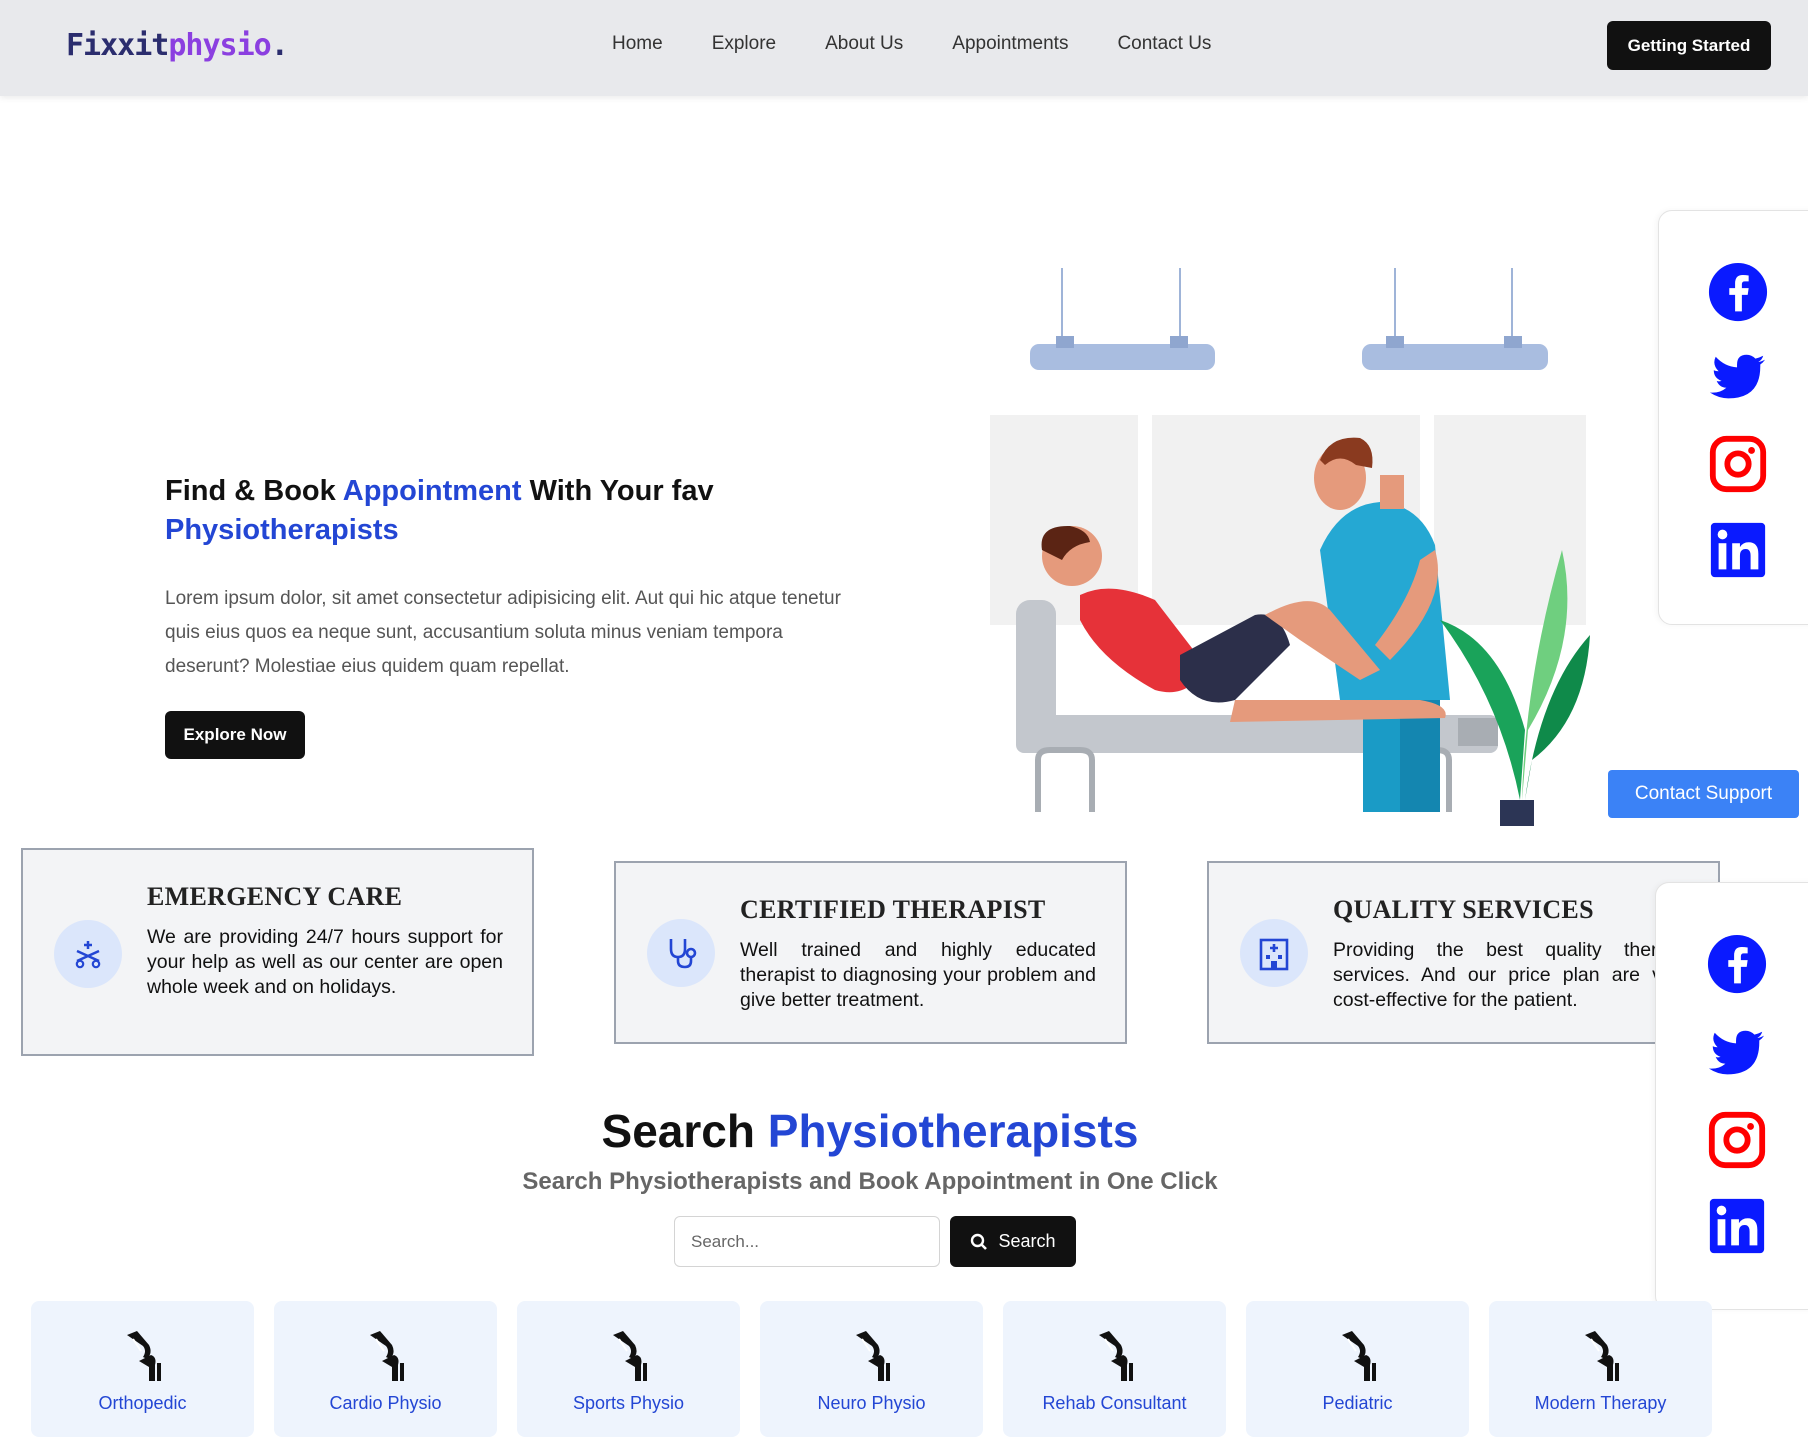 The height and width of the screenshot is (1444, 1808). I want to click on instagram-icon, so click(1738, 464).